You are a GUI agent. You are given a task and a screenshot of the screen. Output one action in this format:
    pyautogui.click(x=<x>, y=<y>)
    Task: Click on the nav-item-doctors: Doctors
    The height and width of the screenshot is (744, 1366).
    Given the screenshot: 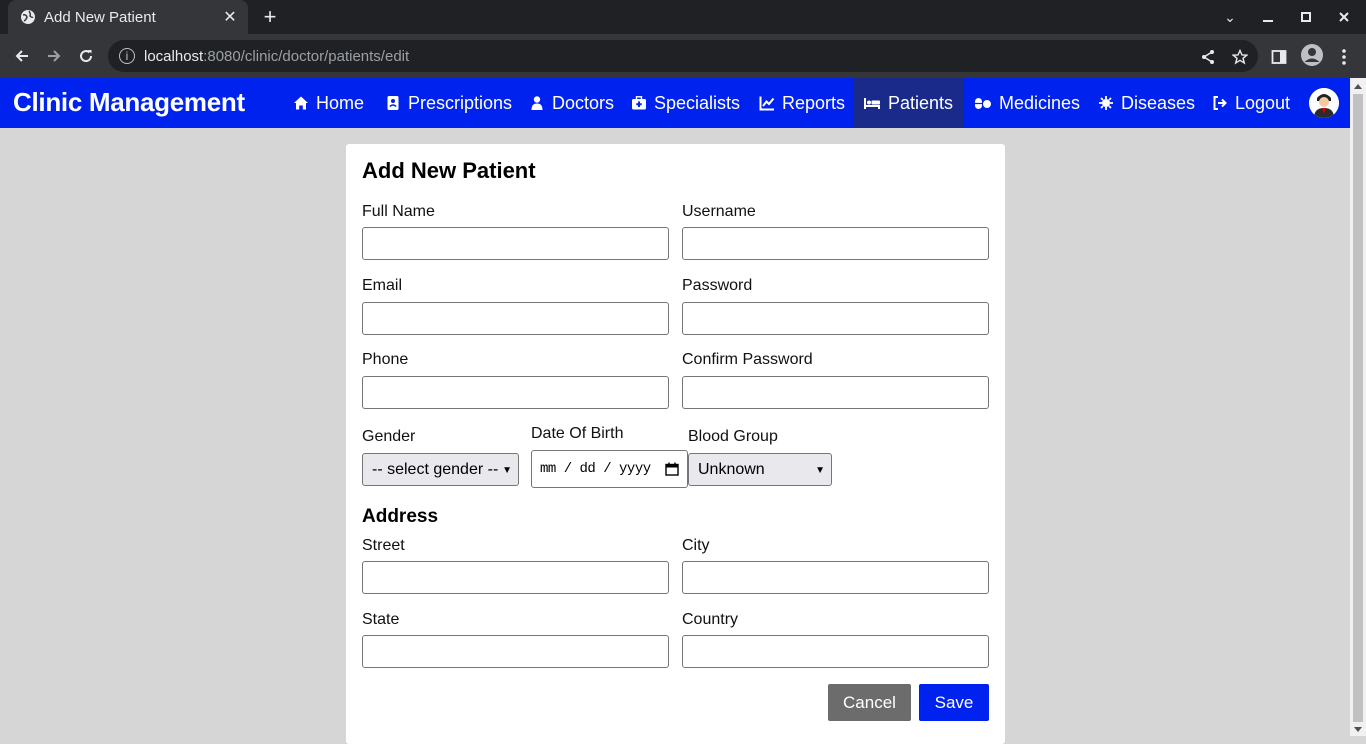 What is the action you would take?
    pyautogui.click(x=571, y=103)
    